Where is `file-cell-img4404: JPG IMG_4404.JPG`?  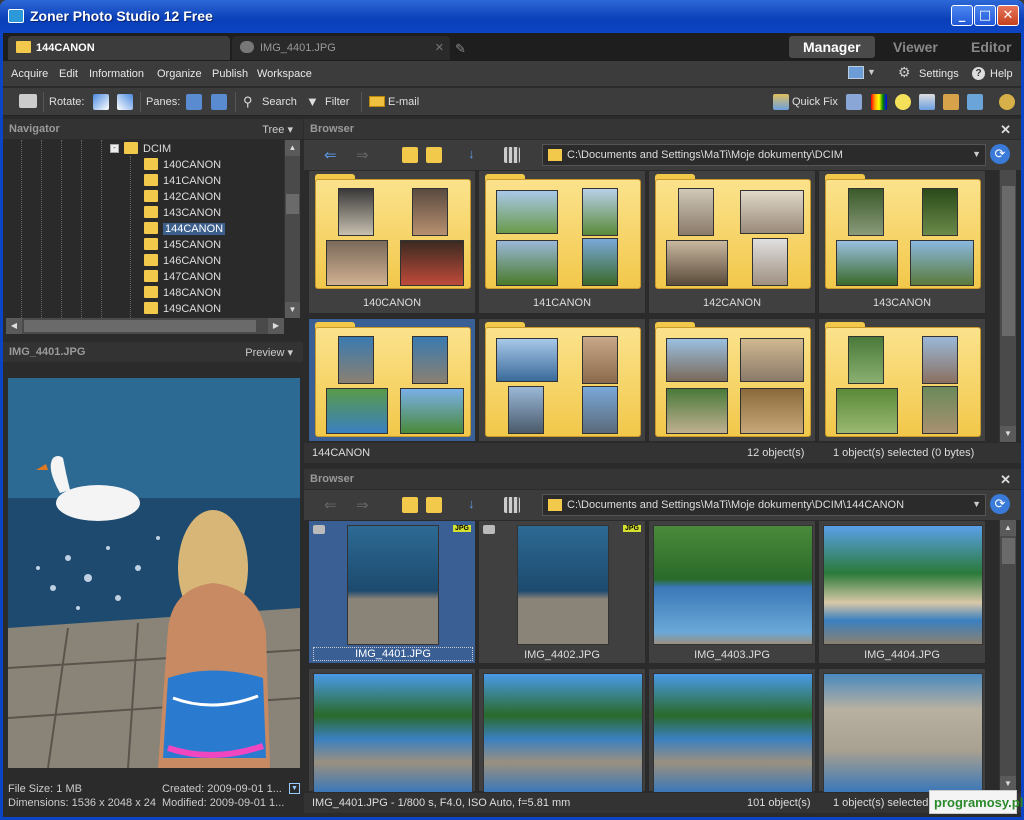
file-cell-img4404: JPG IMG_4404.JPG is located at coordinates (902, 592).